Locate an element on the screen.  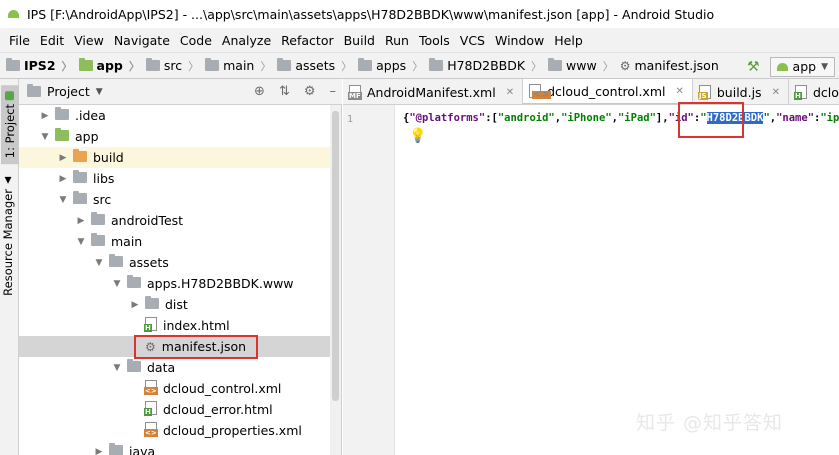
intention-lightbulb-icon: 💡 is located at coordinates (417, 136).